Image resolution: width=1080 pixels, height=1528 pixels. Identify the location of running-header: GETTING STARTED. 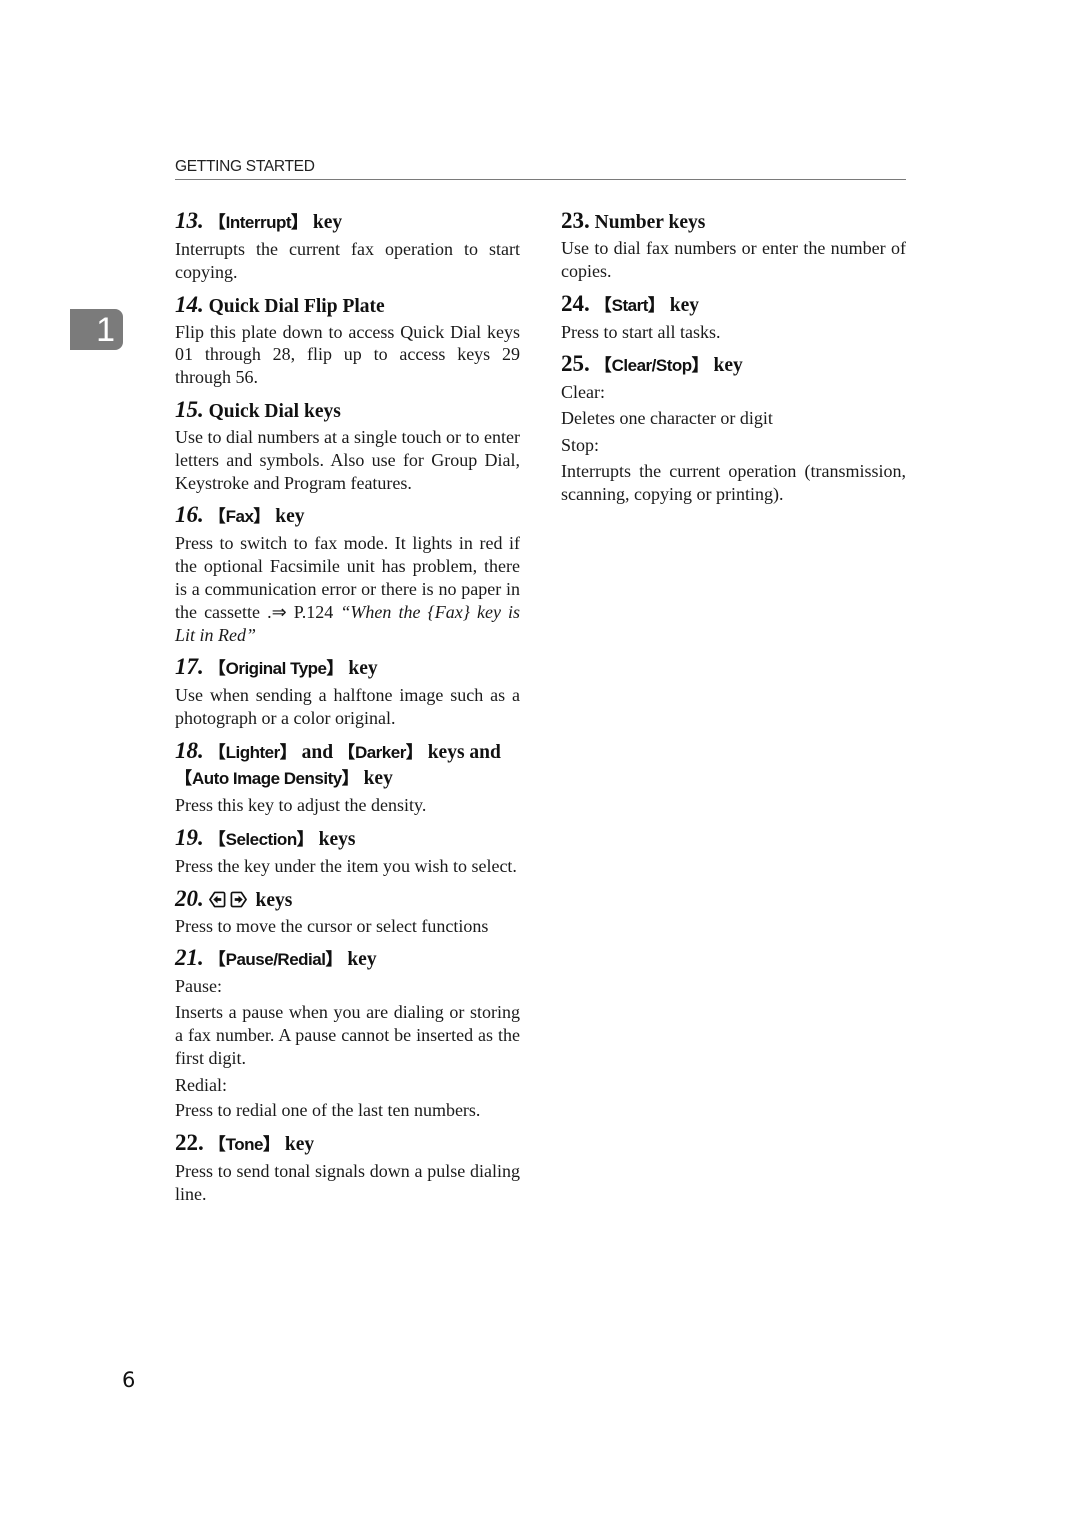
(540, 168).